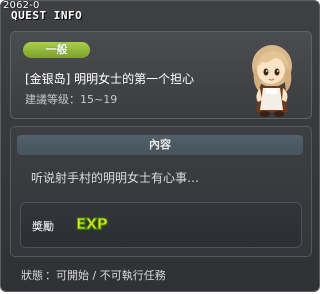  I want to click on reward-label: 奬勵, so click(43, 226).